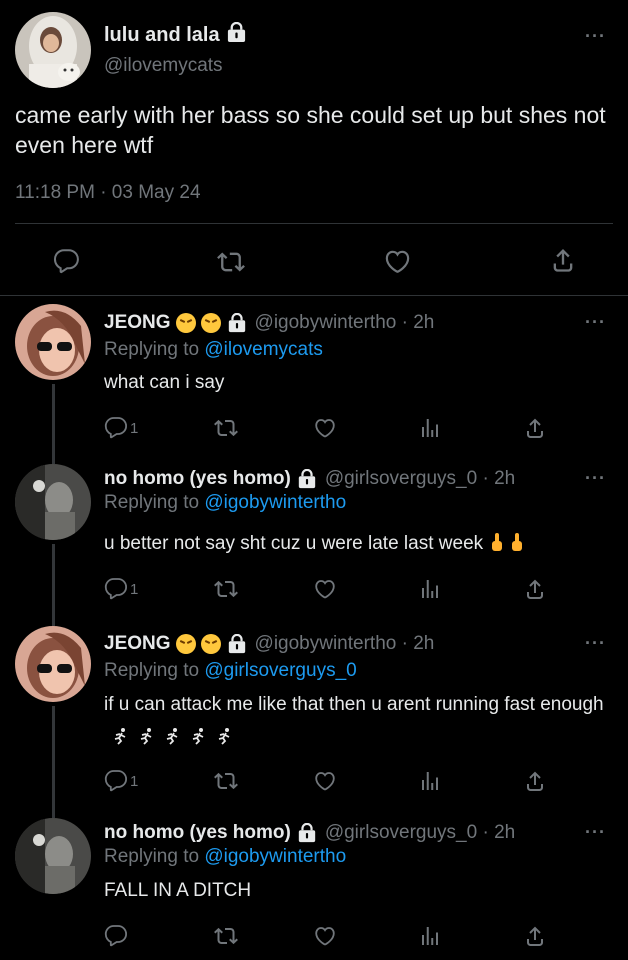  I want to click on replying-to: Replying to @ilovemycats, so click(213, 350).